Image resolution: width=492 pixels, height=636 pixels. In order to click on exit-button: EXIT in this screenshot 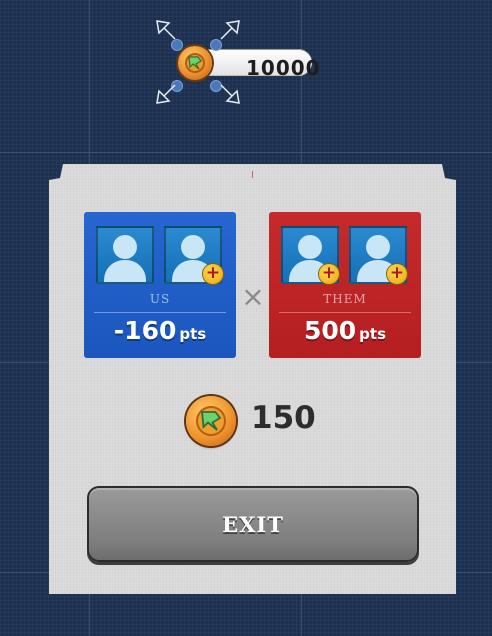, I will do `click(253, 524)`.